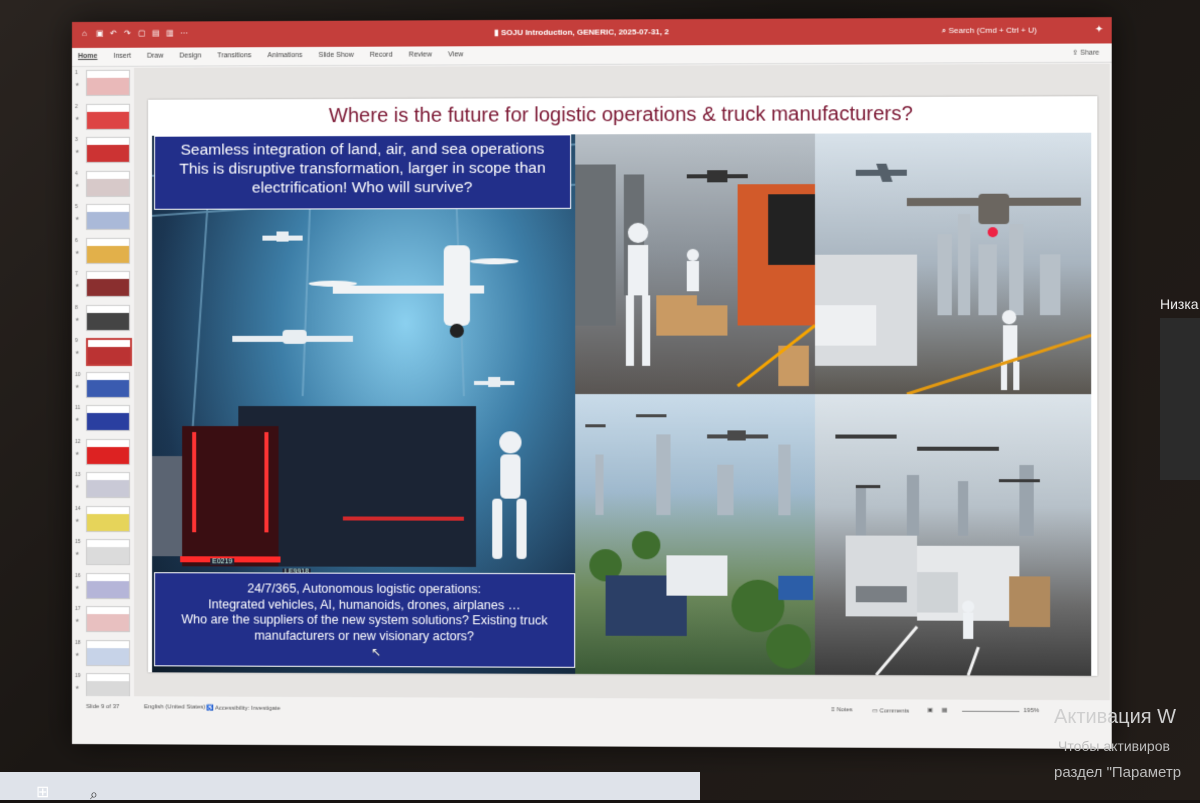  I want to click on slide-thumbnail: 7 ★, so click(103, 286).